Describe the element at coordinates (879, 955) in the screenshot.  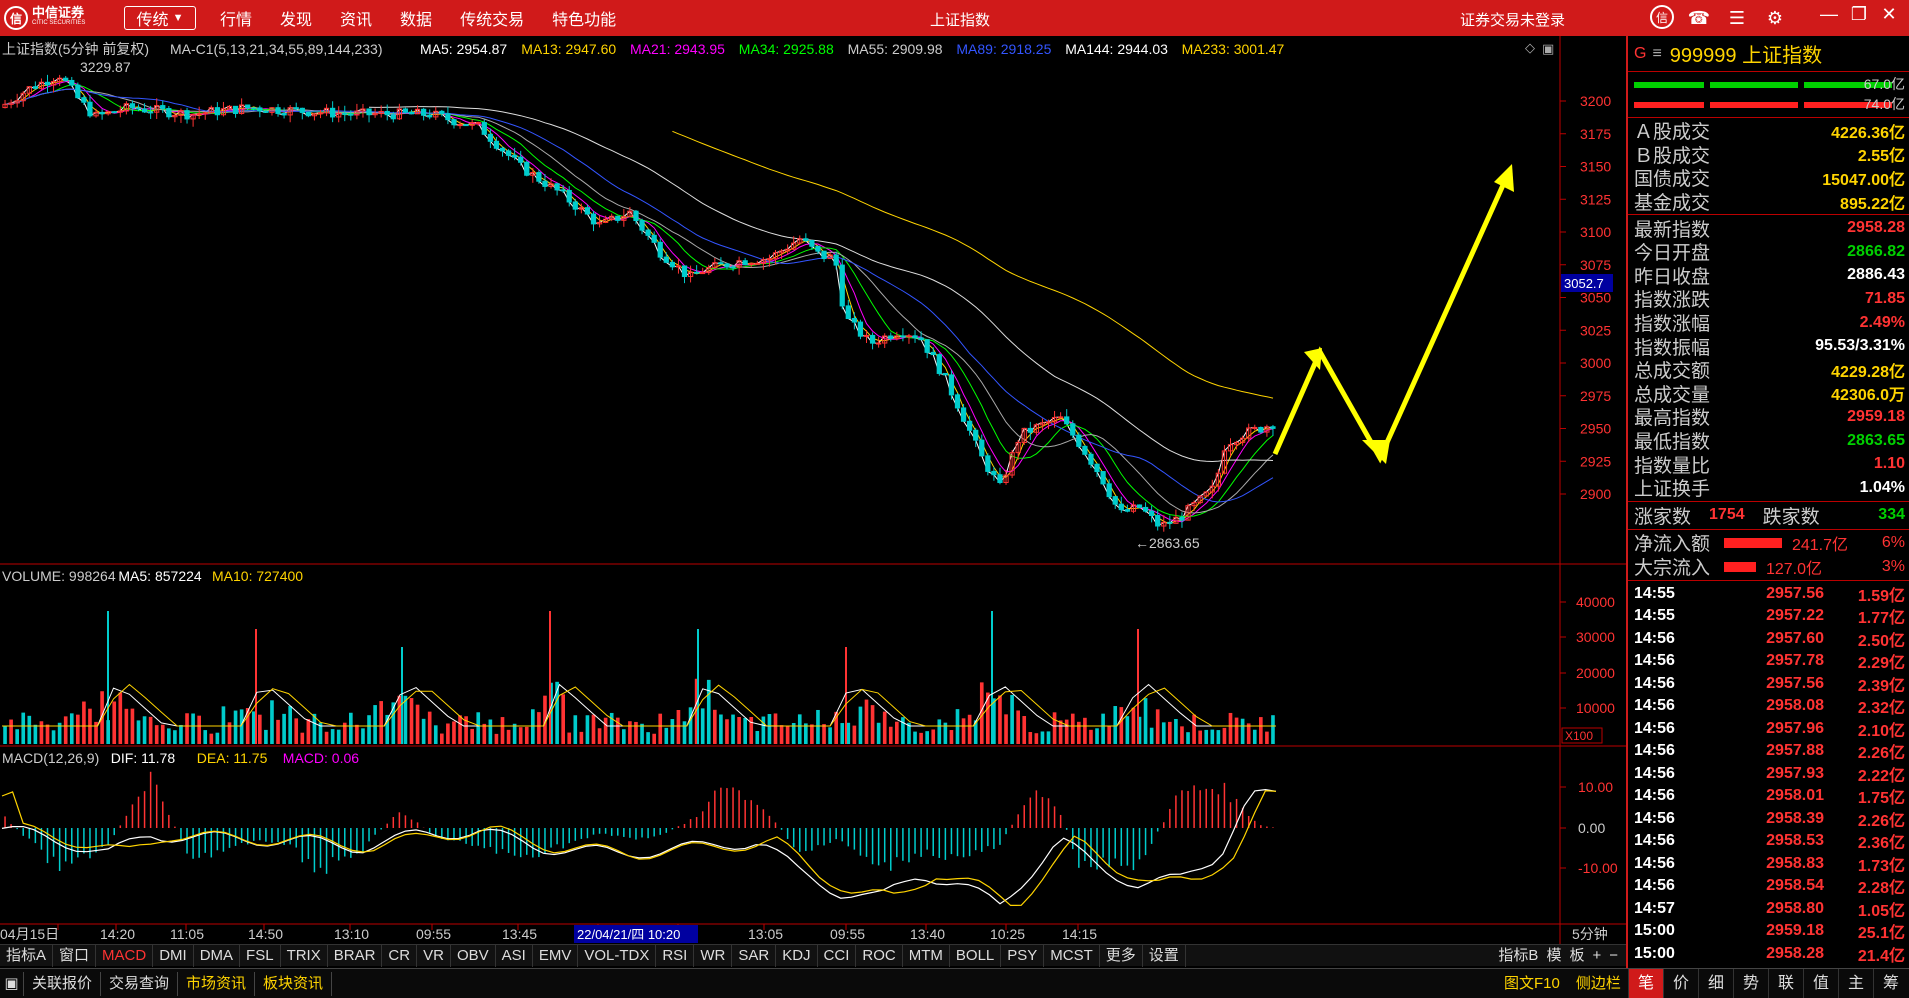
I see `indicator-tab-roc: ROC` at that location.